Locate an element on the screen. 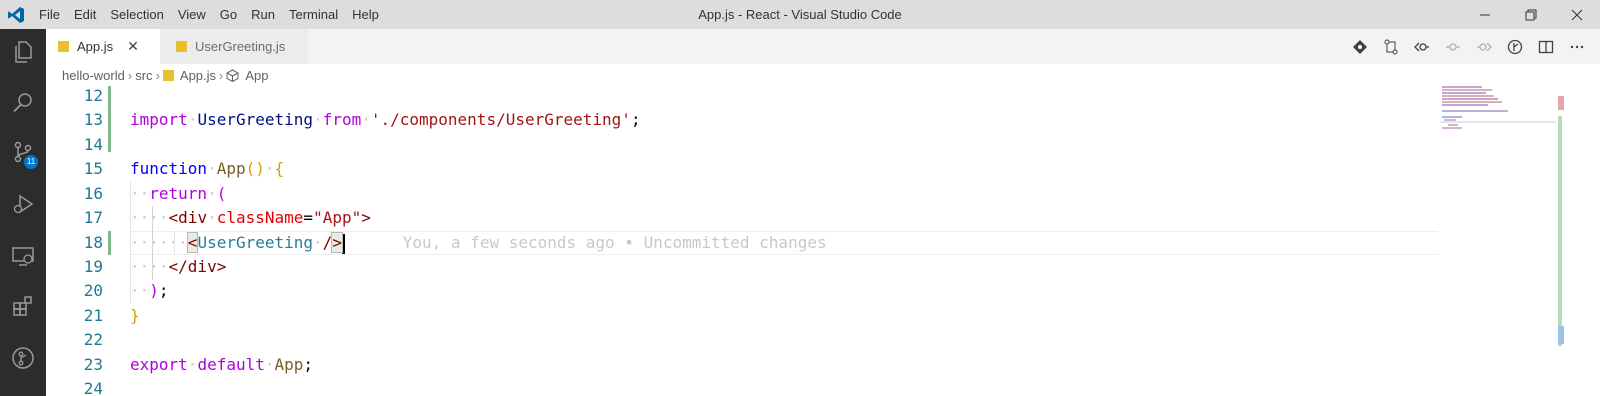 Image resolution: width=1600 pixels, height=396 pixels. commit-icon is located at coordinates (1452, 46).